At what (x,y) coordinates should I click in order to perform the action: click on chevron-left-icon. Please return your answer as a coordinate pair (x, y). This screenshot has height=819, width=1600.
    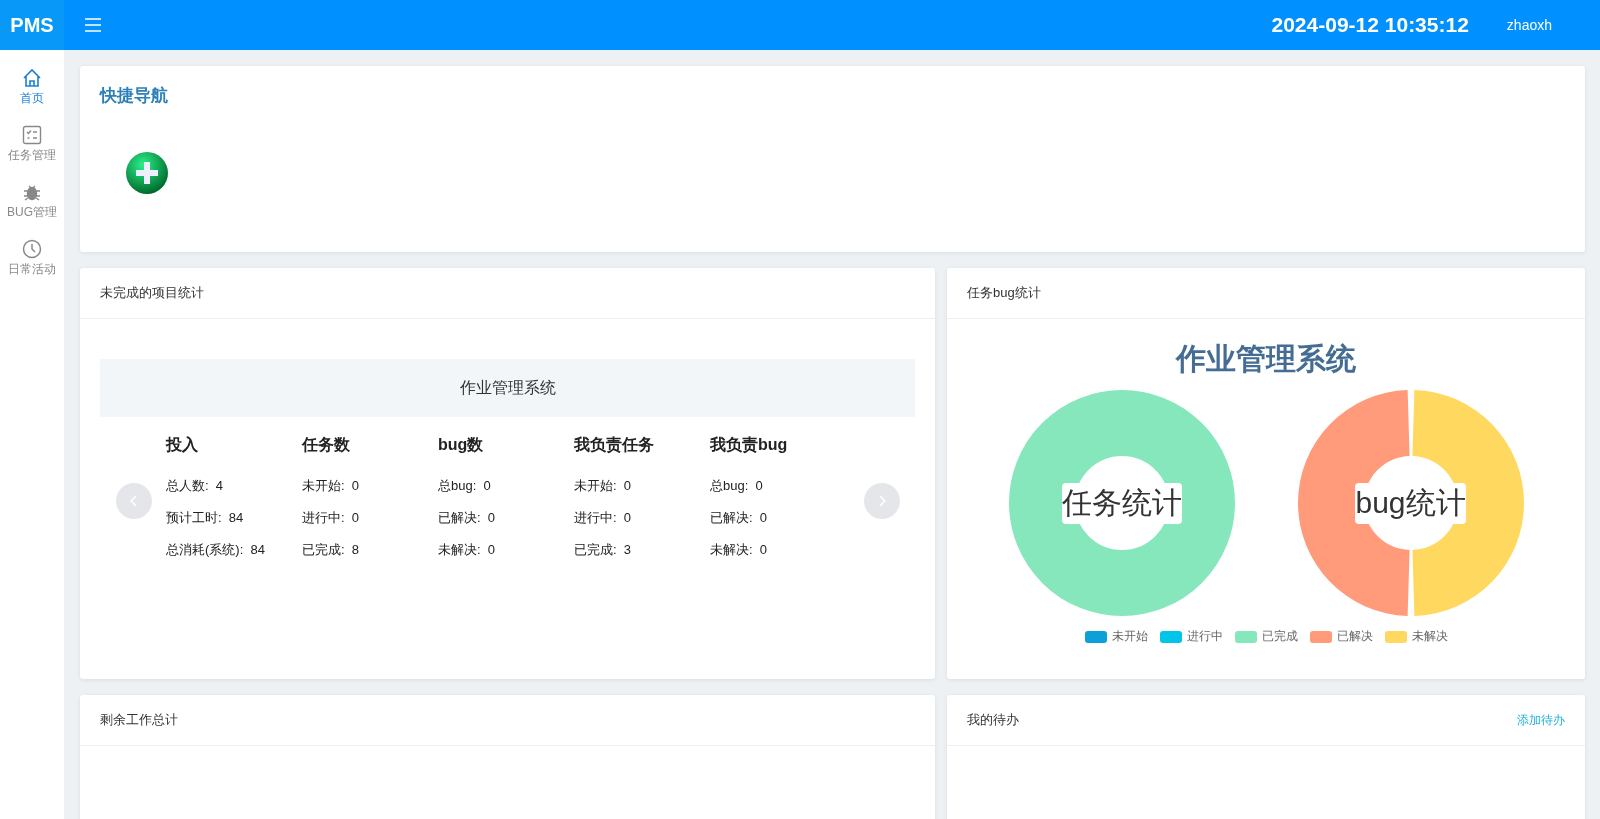
    Looking at the image, I should click on (134, 500).